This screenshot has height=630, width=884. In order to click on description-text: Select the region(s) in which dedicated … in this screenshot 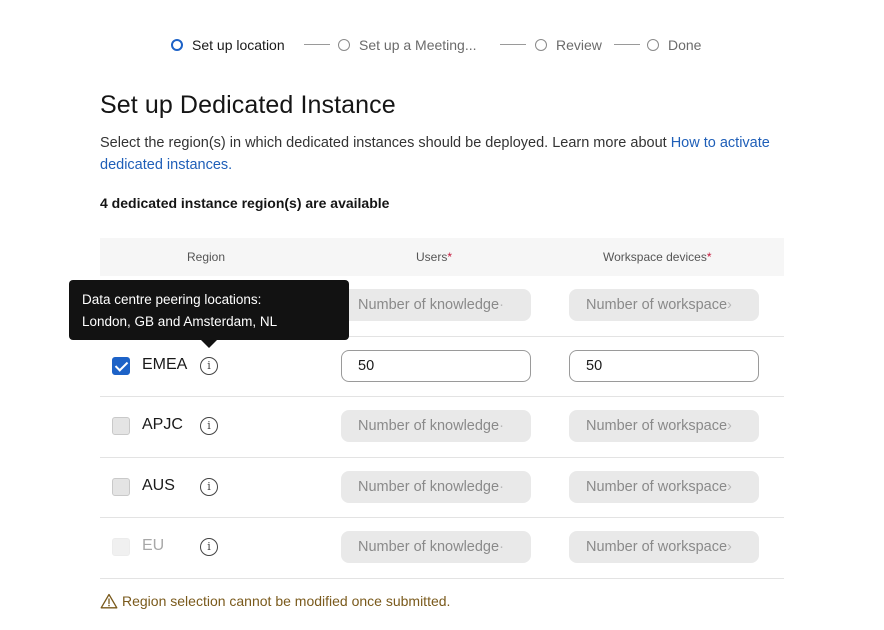, I will do `click(385, 143)`.